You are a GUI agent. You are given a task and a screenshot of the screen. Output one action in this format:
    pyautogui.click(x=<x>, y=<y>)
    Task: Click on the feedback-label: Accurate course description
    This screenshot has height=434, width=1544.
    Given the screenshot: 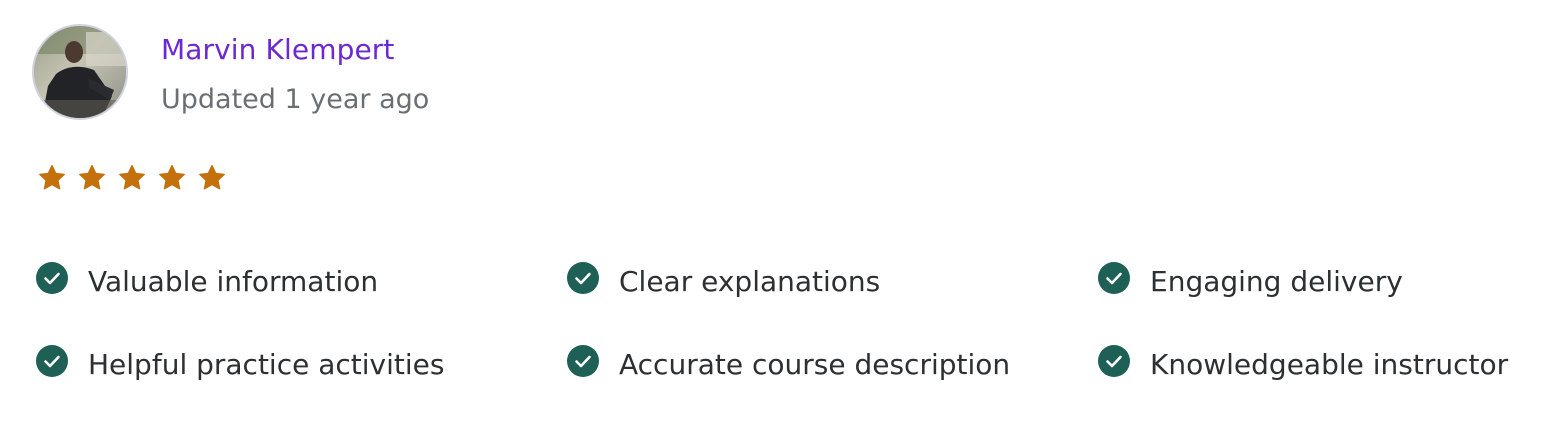 What is the action you would take?
    pyautogui.click(x=815, y=364)
    